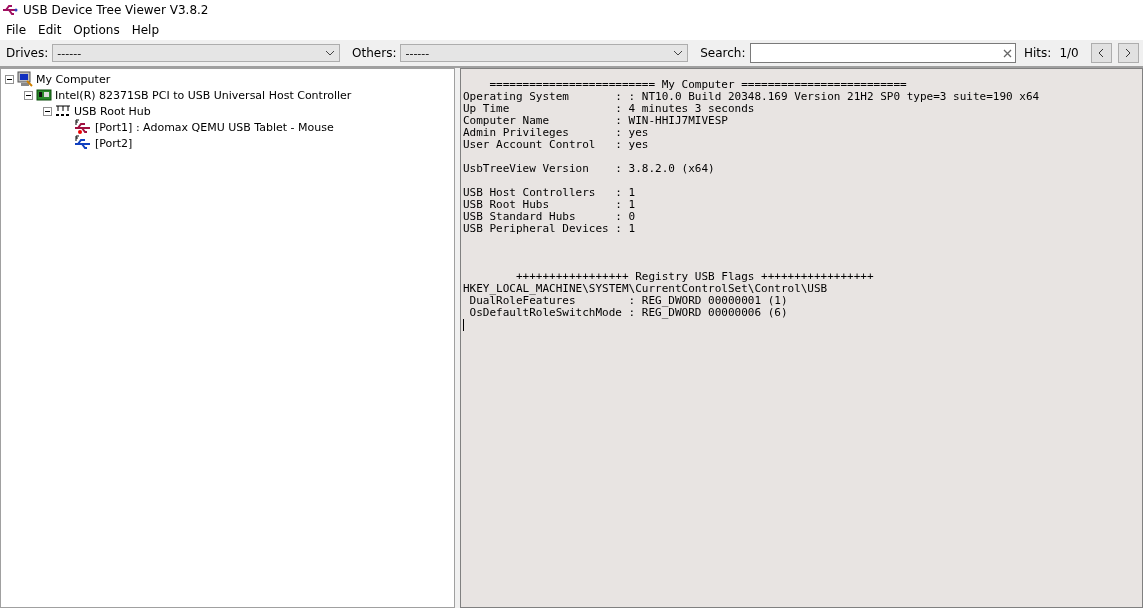 Image resolution: width=1143 pixels, height=608 pixels. I want to click on usb-port-icon, so click(83, 143).